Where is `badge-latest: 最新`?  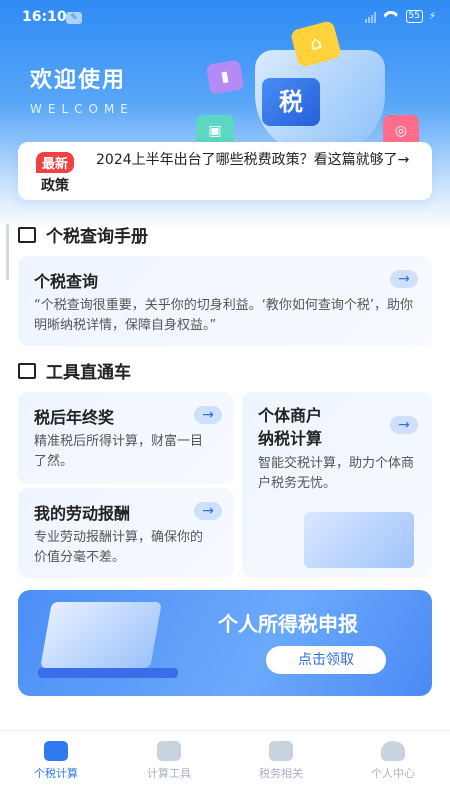 badge-latest: 最新 is located at coordinates (54, 162).